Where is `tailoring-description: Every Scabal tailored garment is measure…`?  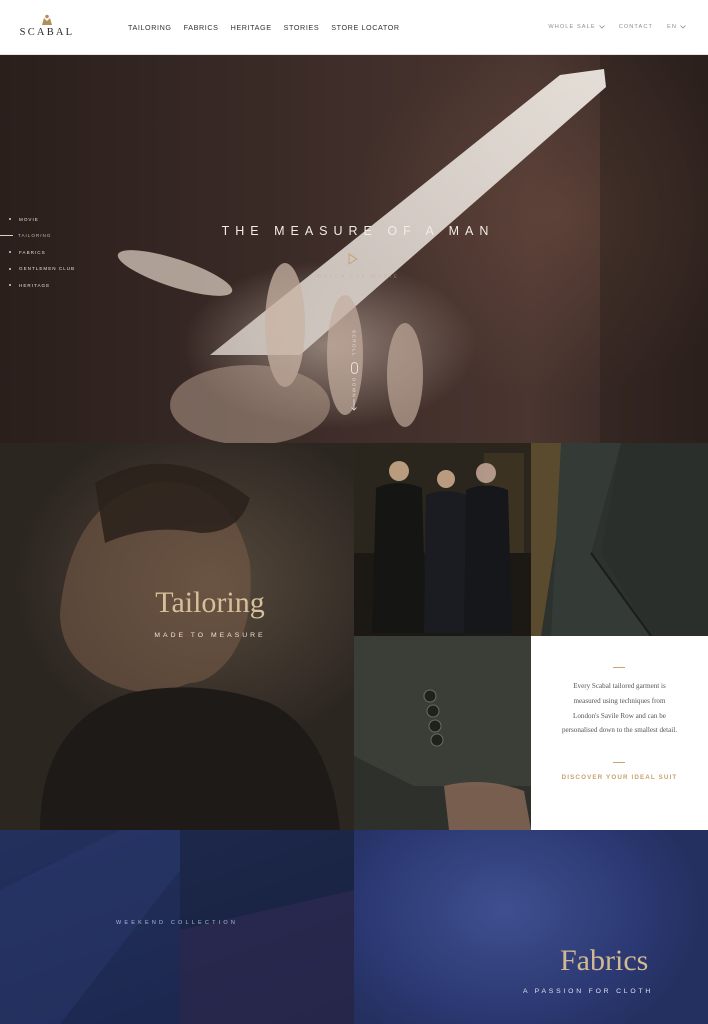
tailoring-description: Every Scabal tailored garment is measure… is located at coordinates (619, 708).